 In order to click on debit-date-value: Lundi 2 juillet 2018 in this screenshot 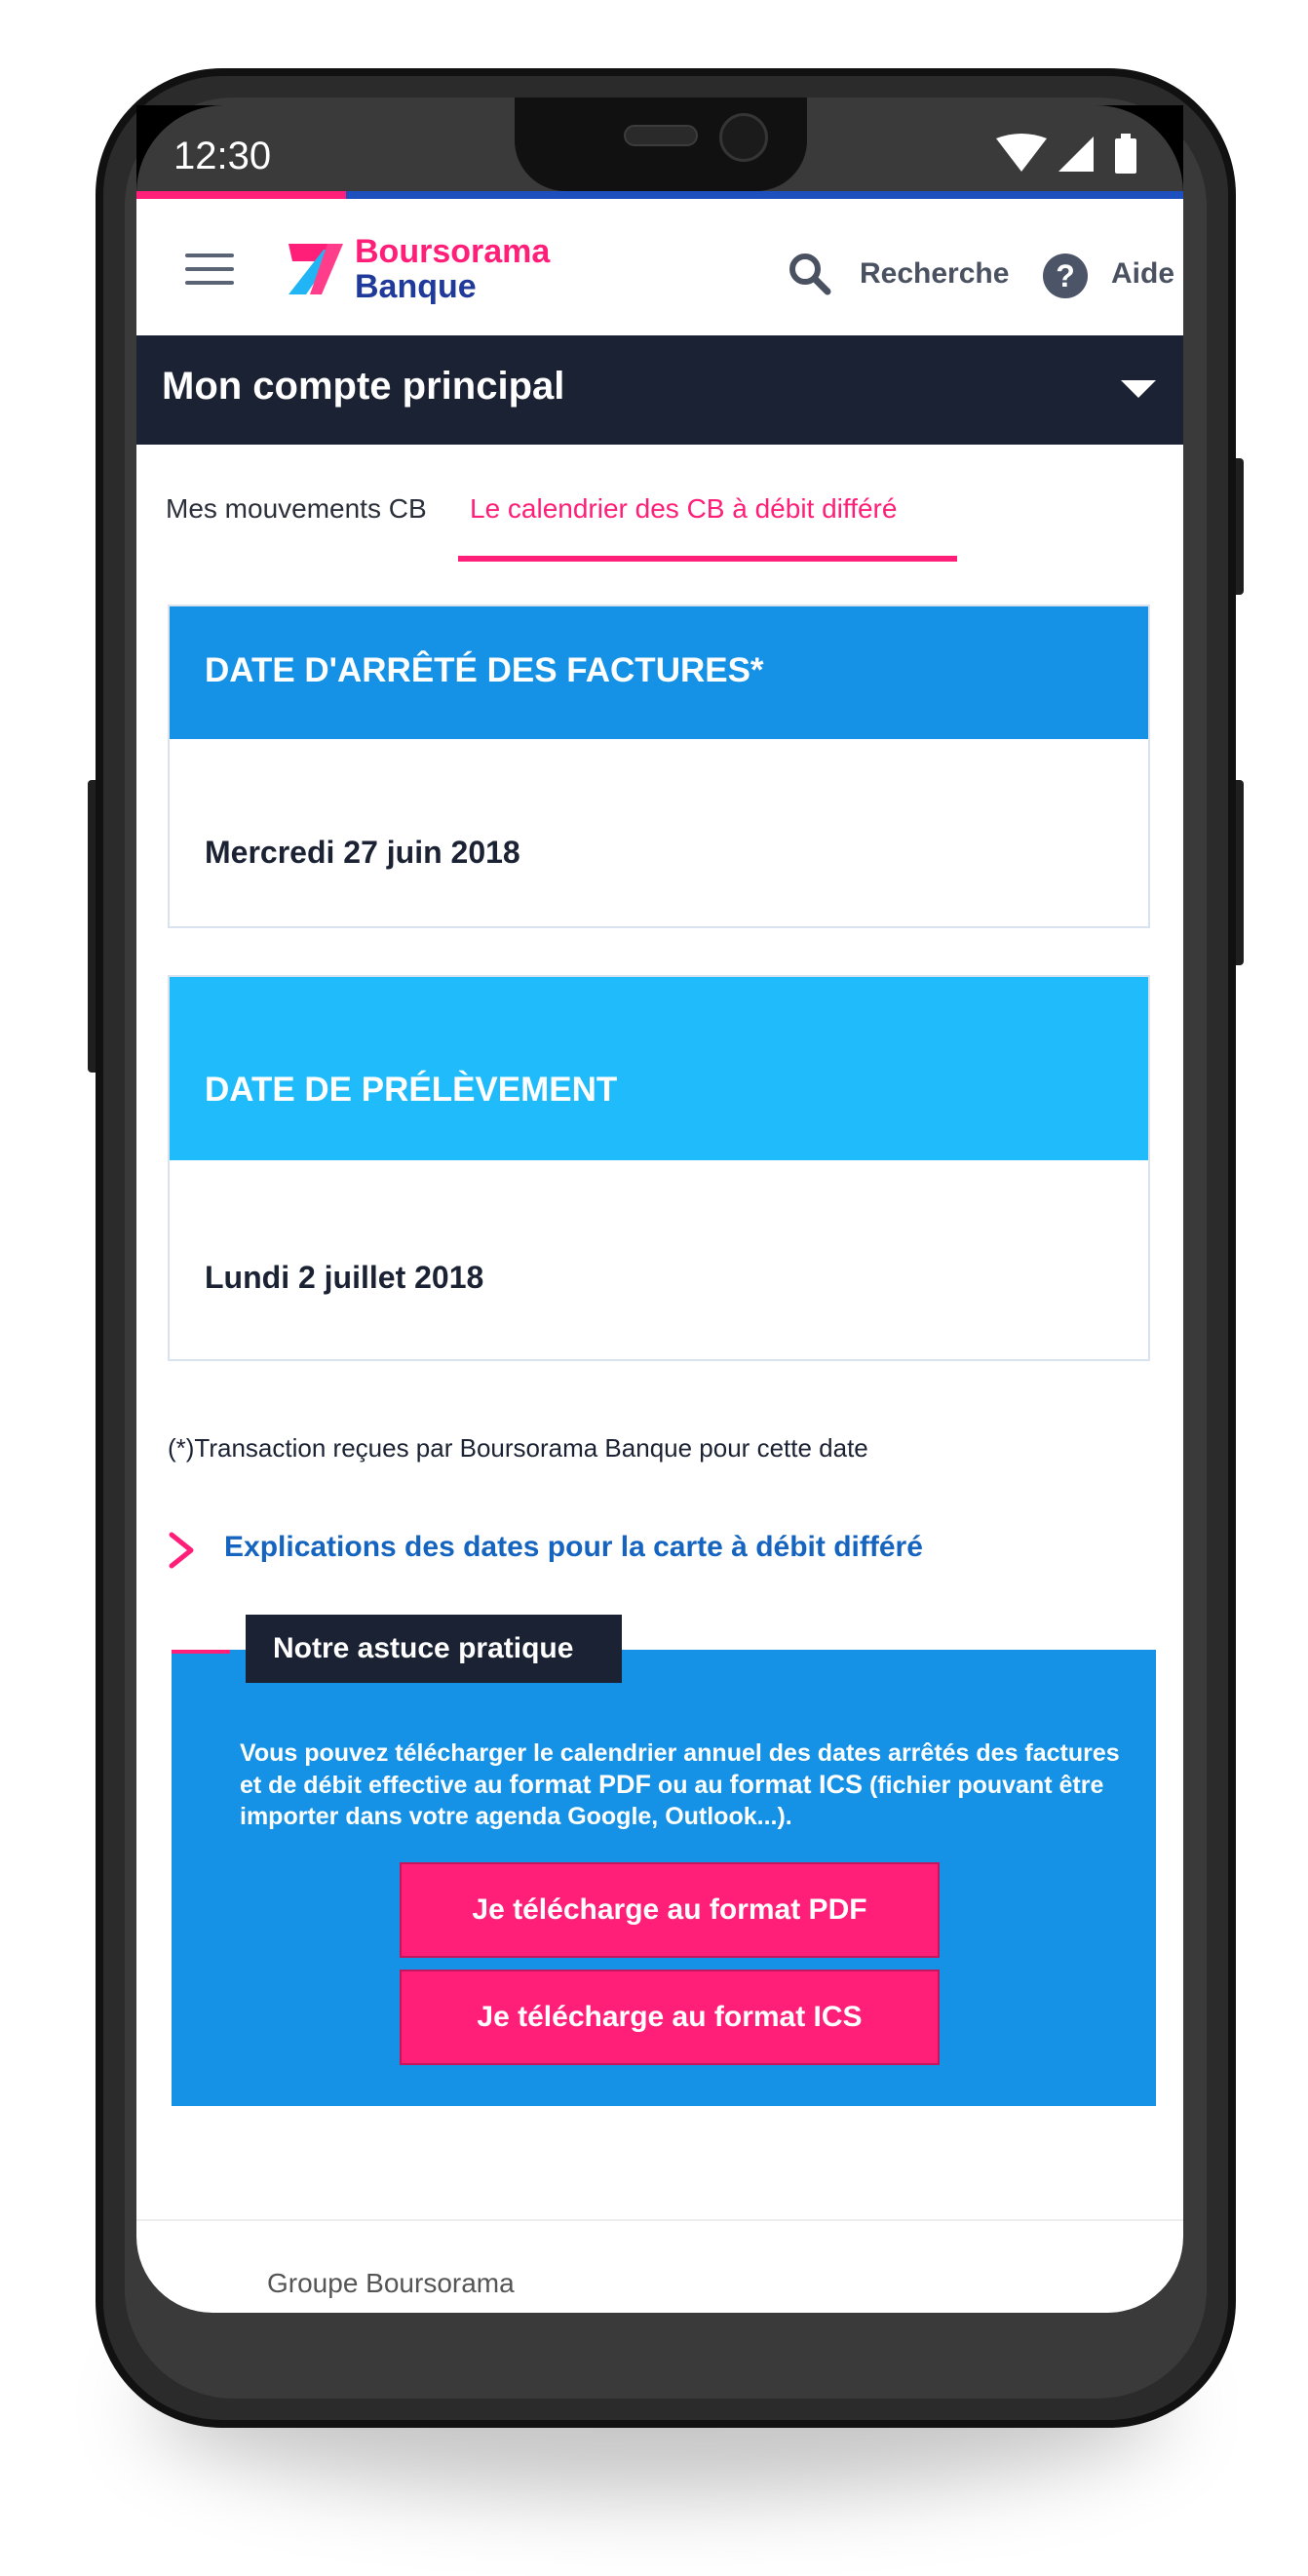, I will do `click(345, 1277)`.